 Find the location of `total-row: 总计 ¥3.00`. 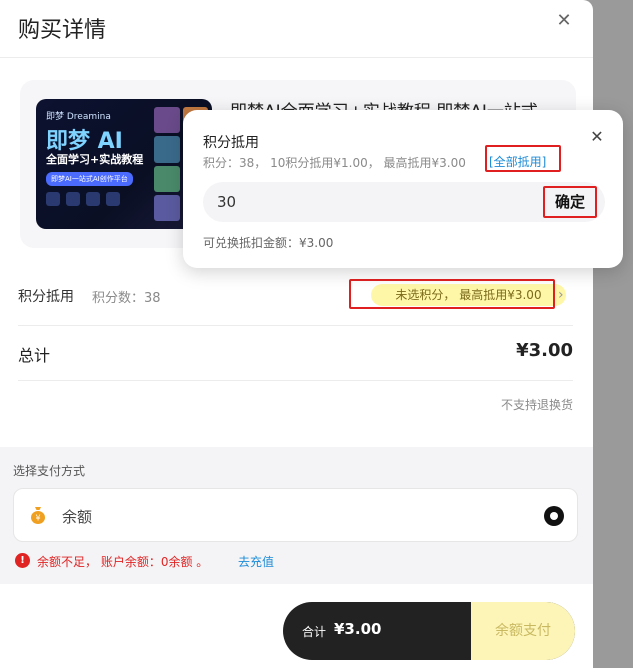

total-row: 总计 ¥3.00 is located at coordinates (295, 353).